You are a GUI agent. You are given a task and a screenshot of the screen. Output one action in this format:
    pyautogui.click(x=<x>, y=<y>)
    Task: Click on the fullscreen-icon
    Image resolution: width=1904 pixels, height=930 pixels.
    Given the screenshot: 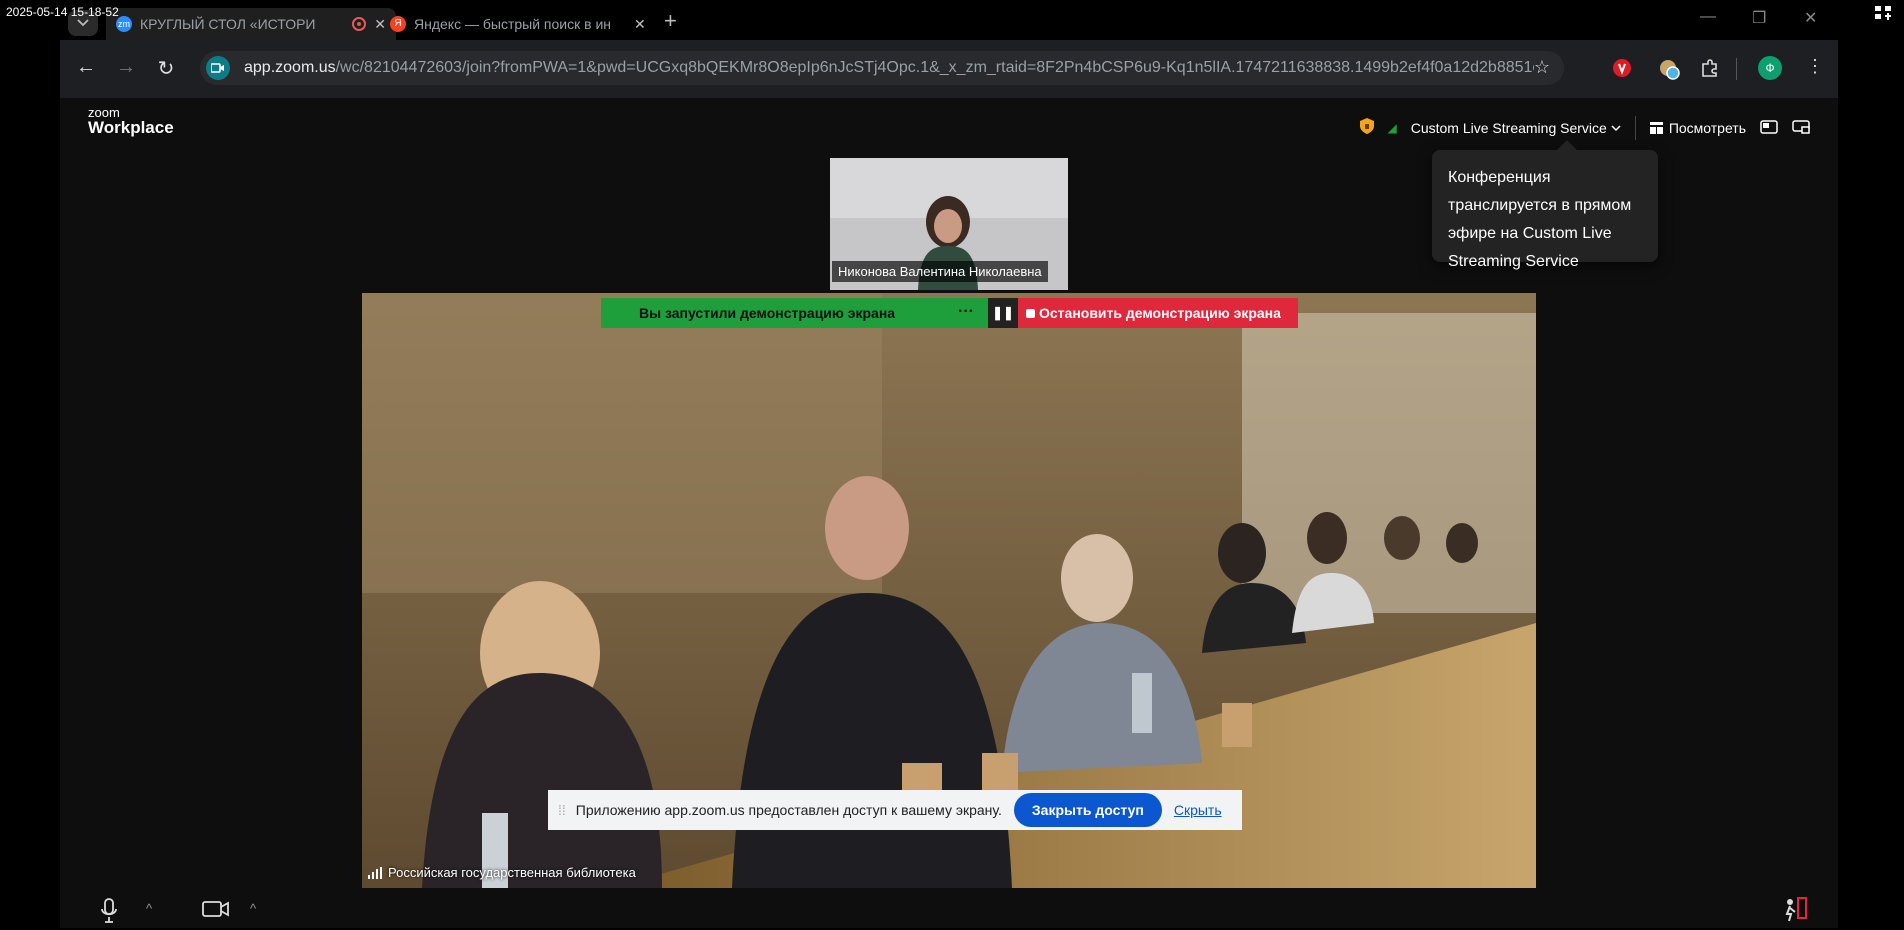 What is the action you would take?
    pyautogui.click(x=1801, y=128)
    